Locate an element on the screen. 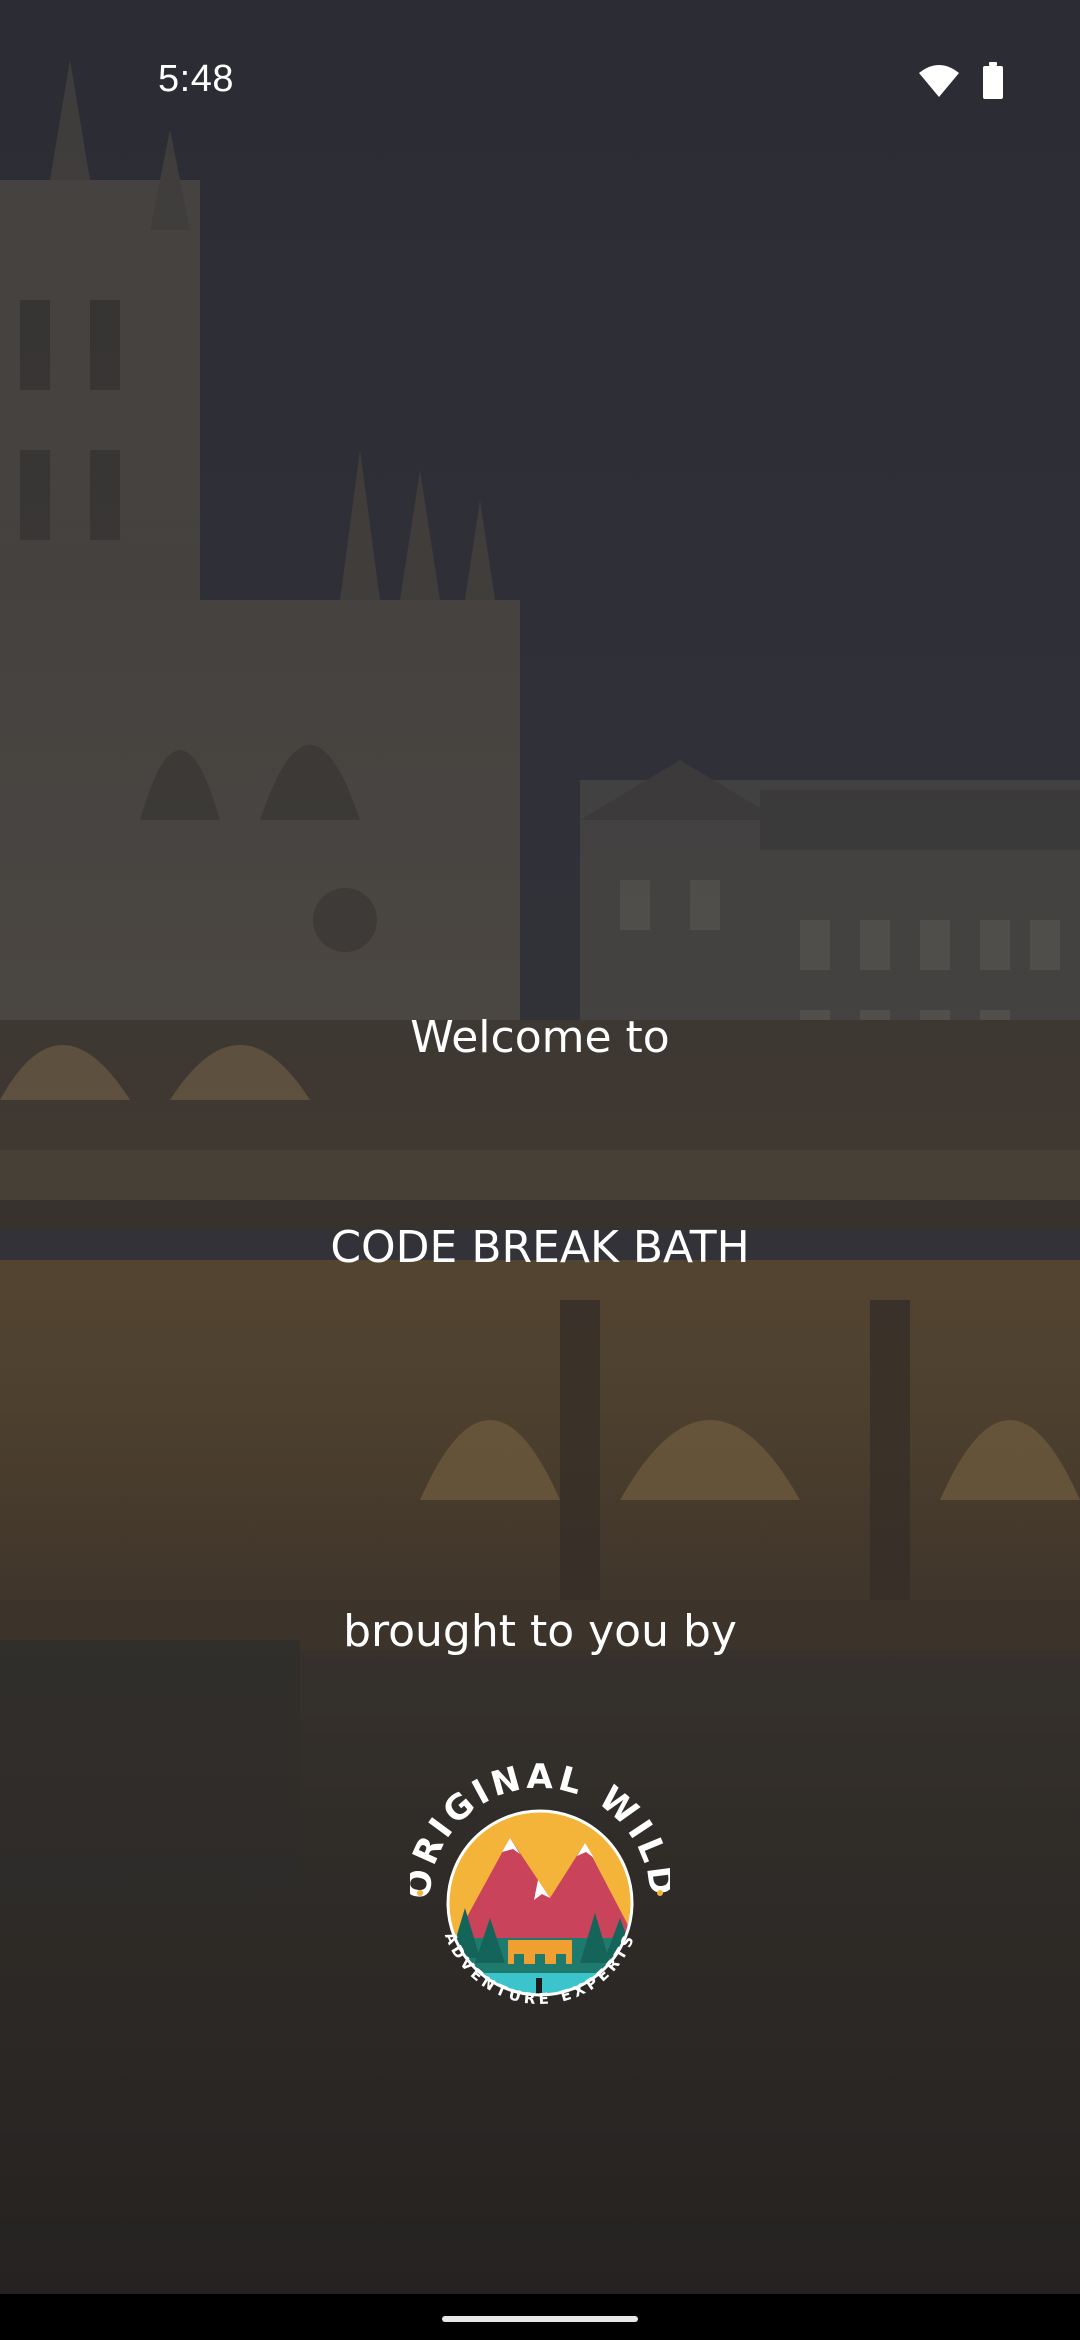 This screenshot has width=1080, height=2340. status-time: 5:48 is located at coordinates (196, 79).